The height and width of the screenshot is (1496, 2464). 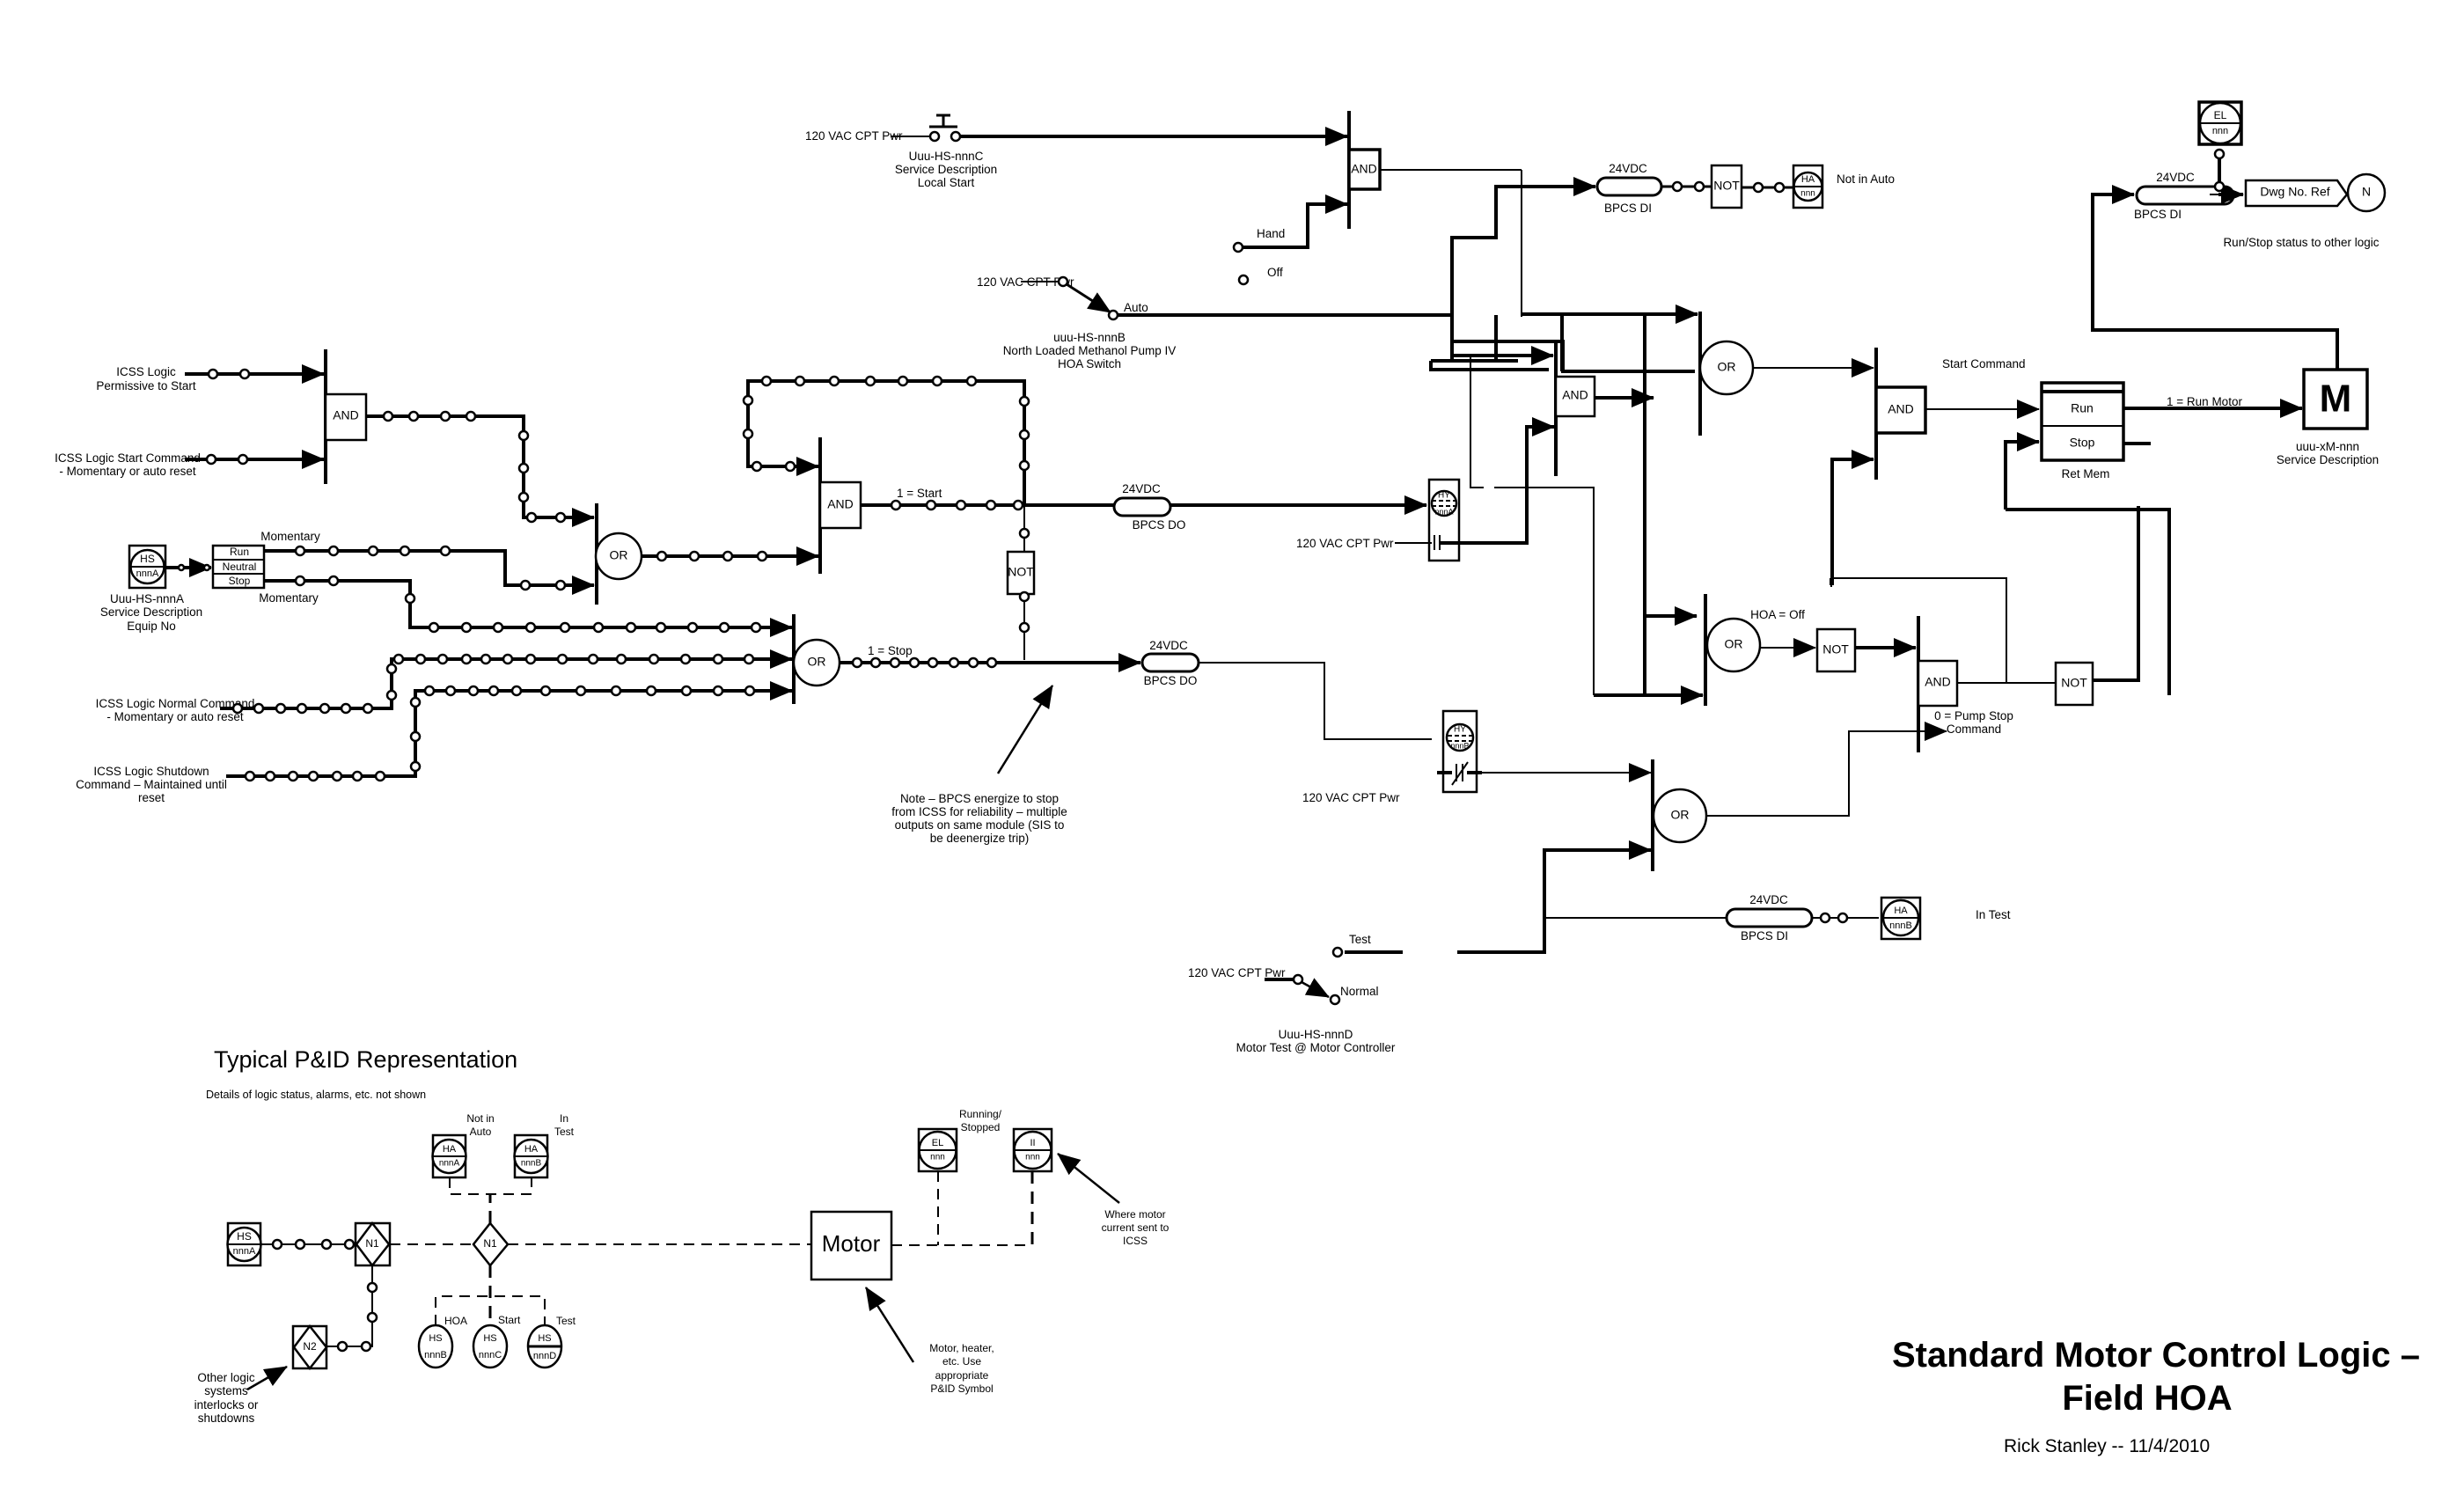 What do you see at coordinates (2328, 447) in the screenshot?
I see `motor-tag: uuu-xM-nnn` at bounding box center [2328, 447].